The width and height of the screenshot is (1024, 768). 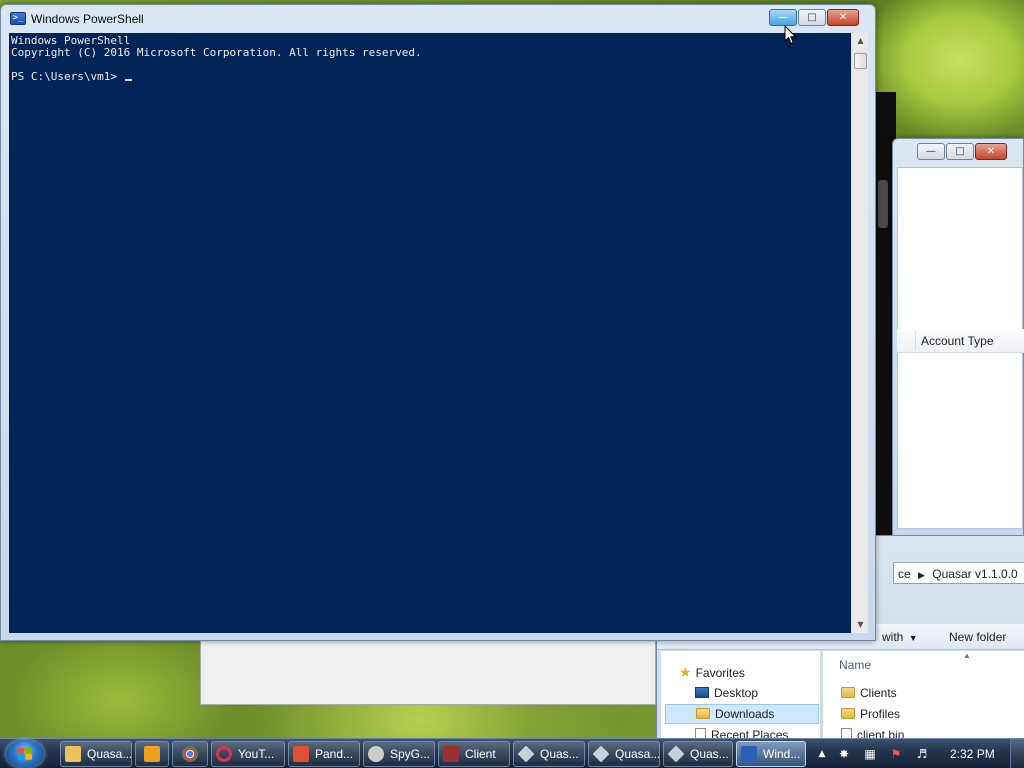 I want to click on column-header-account-type: Account Type, so click(x=960, y=341).